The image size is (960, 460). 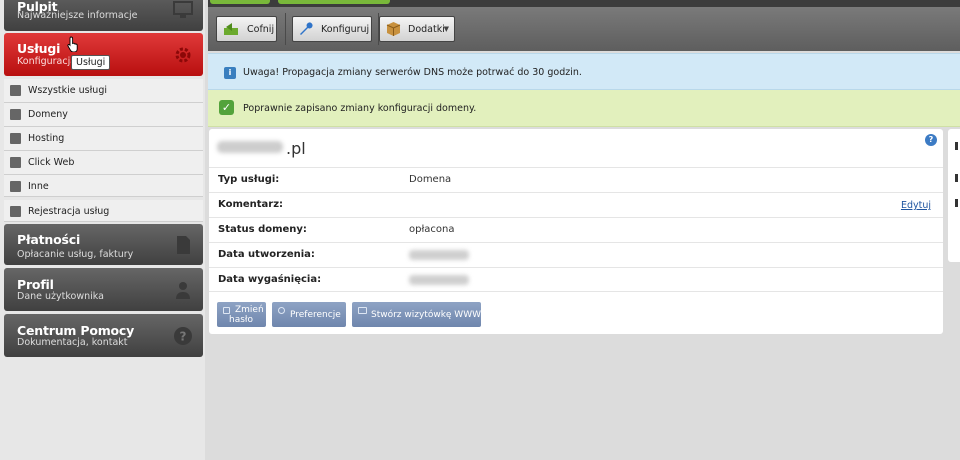 What do you see at coordinates (60, 296) in the screenshot?
I see `menu-profil-subtitle: Dane użytkownika` at bounding box center [60, 296].